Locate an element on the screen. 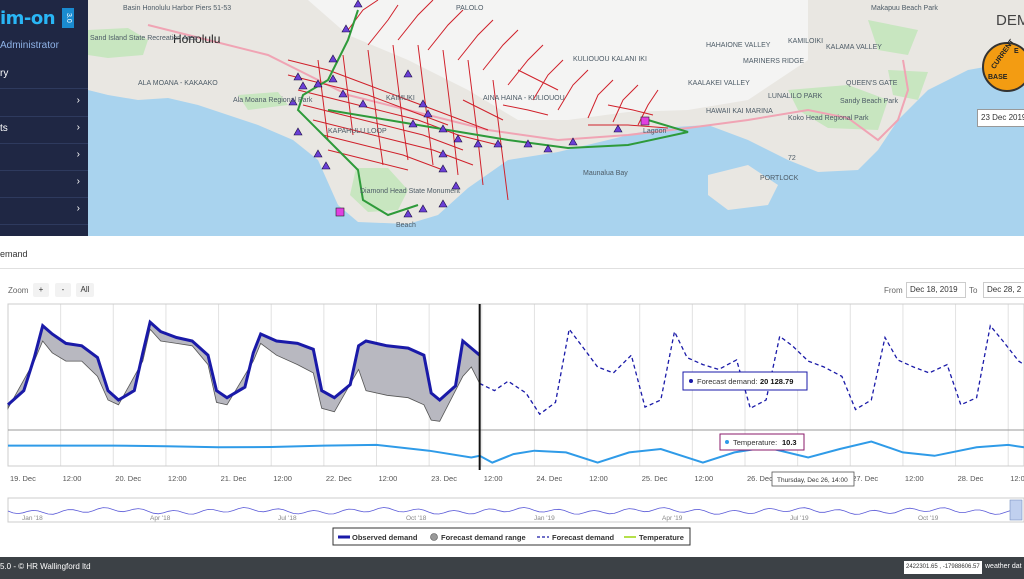  navigator-tick-label: Jul '19 is located at coordinates (799, 518).